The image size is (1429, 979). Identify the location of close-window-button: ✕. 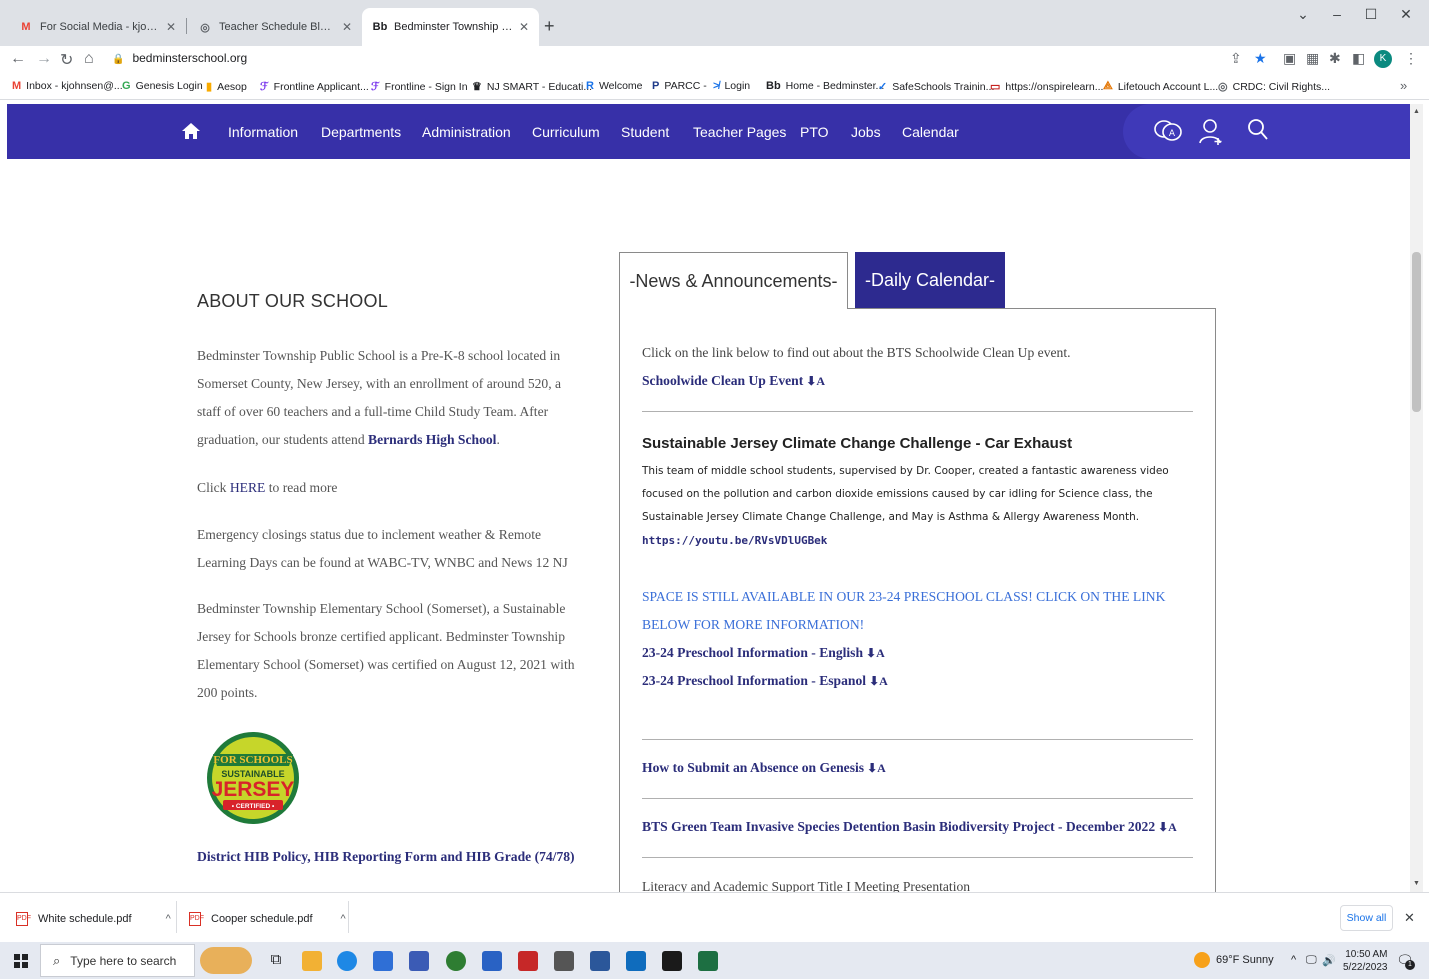
(1406, 14).